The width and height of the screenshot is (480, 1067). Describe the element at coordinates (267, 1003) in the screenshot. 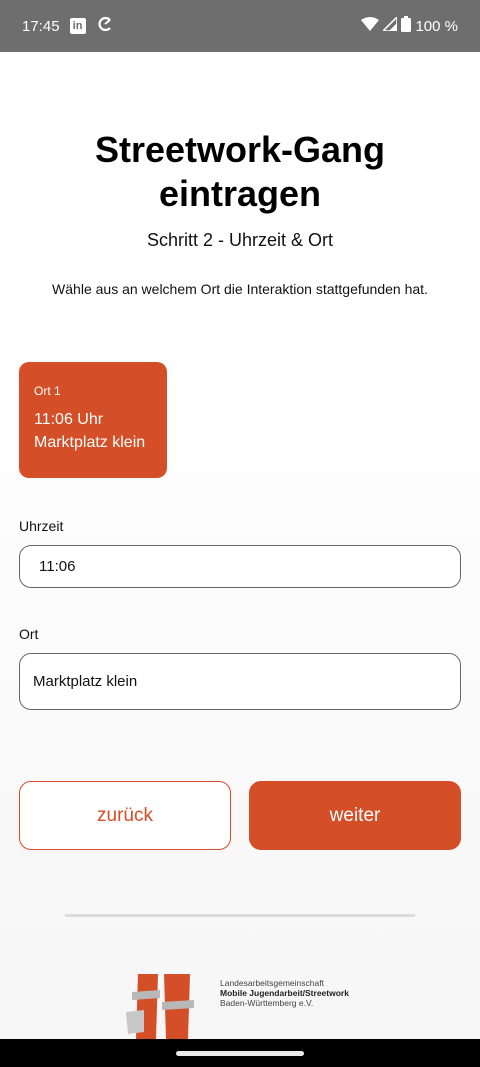

I see `organization-name-line-3: Baden-Württemberg e.V.` at that location.